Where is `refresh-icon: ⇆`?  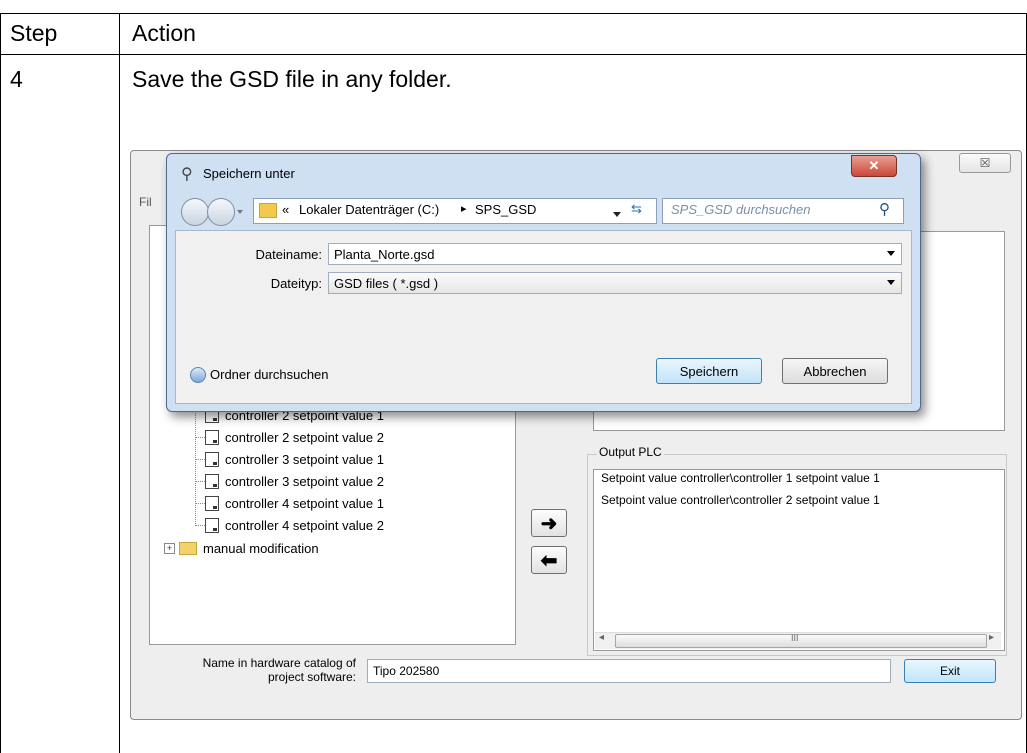 refresh-icon: ⇆ is located at coordinates (636, 209).